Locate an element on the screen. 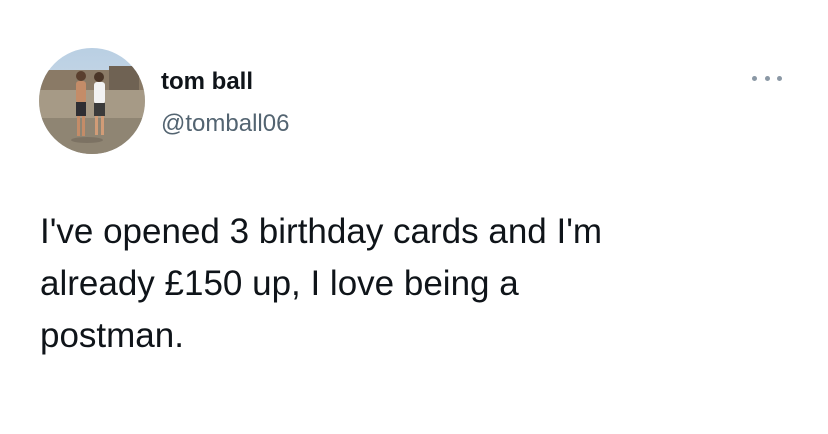 This screenshot has height=434, width=828. more-options-button is located at coordinates (767, 78).